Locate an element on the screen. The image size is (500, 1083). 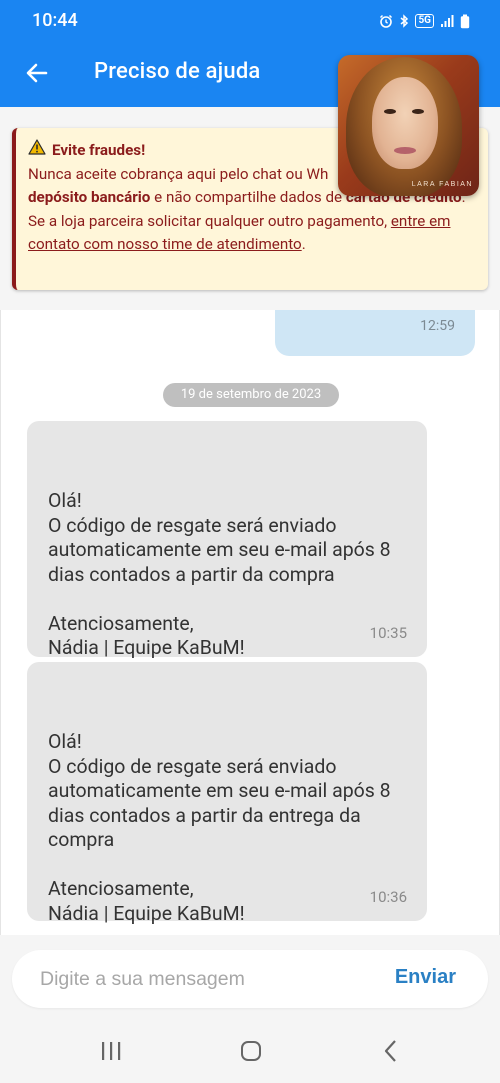
battery-icon is located at coordinates (465, 21).